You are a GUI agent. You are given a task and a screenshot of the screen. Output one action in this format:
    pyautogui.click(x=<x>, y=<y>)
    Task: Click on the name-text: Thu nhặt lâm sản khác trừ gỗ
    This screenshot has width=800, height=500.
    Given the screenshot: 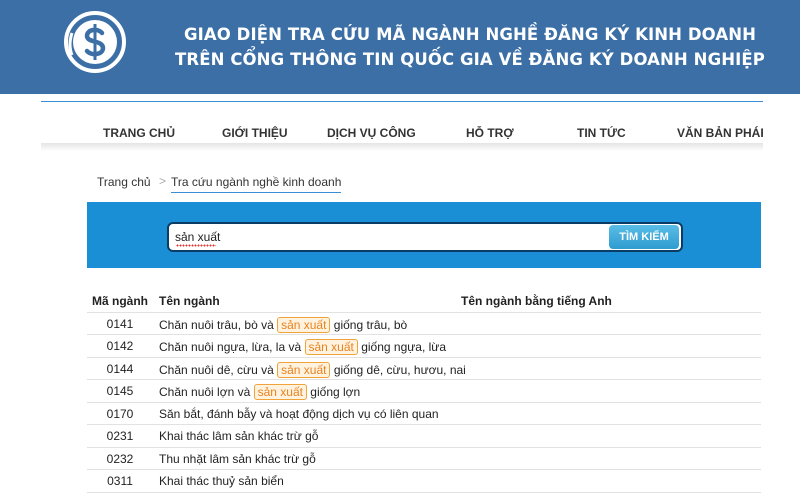 What is the action you would take?
    pyautogui.click(x=237, y=458)
    